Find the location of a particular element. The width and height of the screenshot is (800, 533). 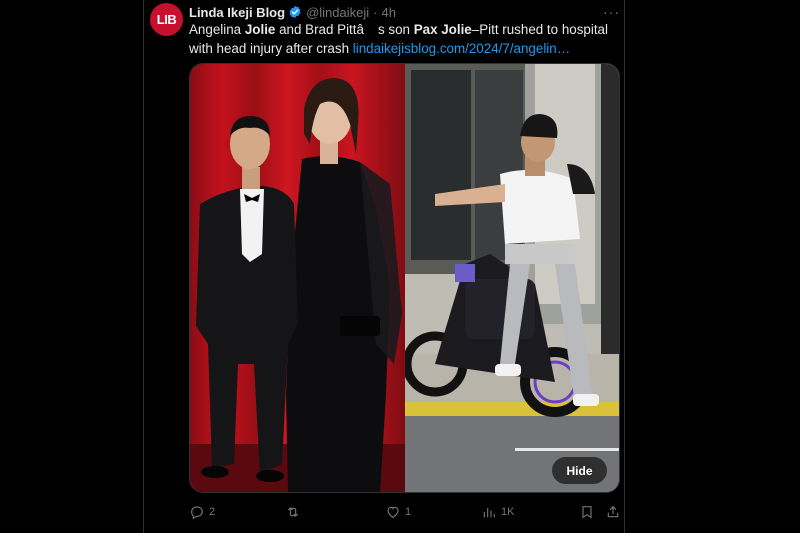

bookmark-icon is located at coordinates (587, 512).